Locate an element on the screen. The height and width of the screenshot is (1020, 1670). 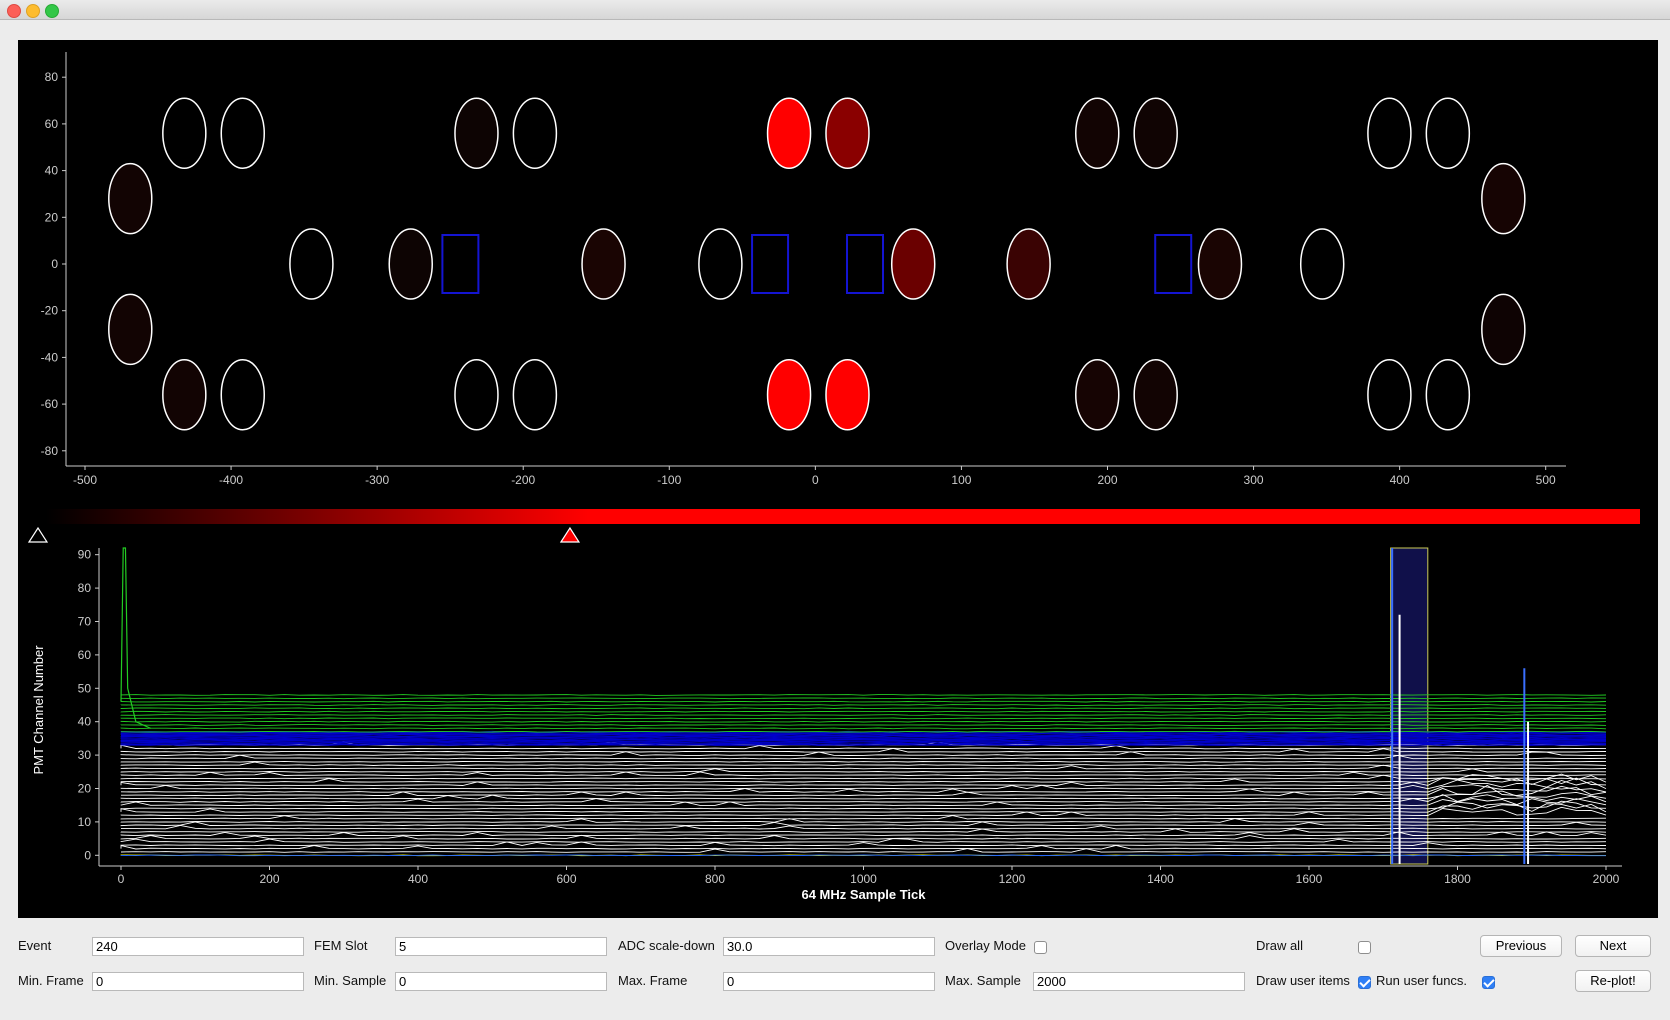
draw-user-items-label: Draw user items is located at coordinates (1303, 980).